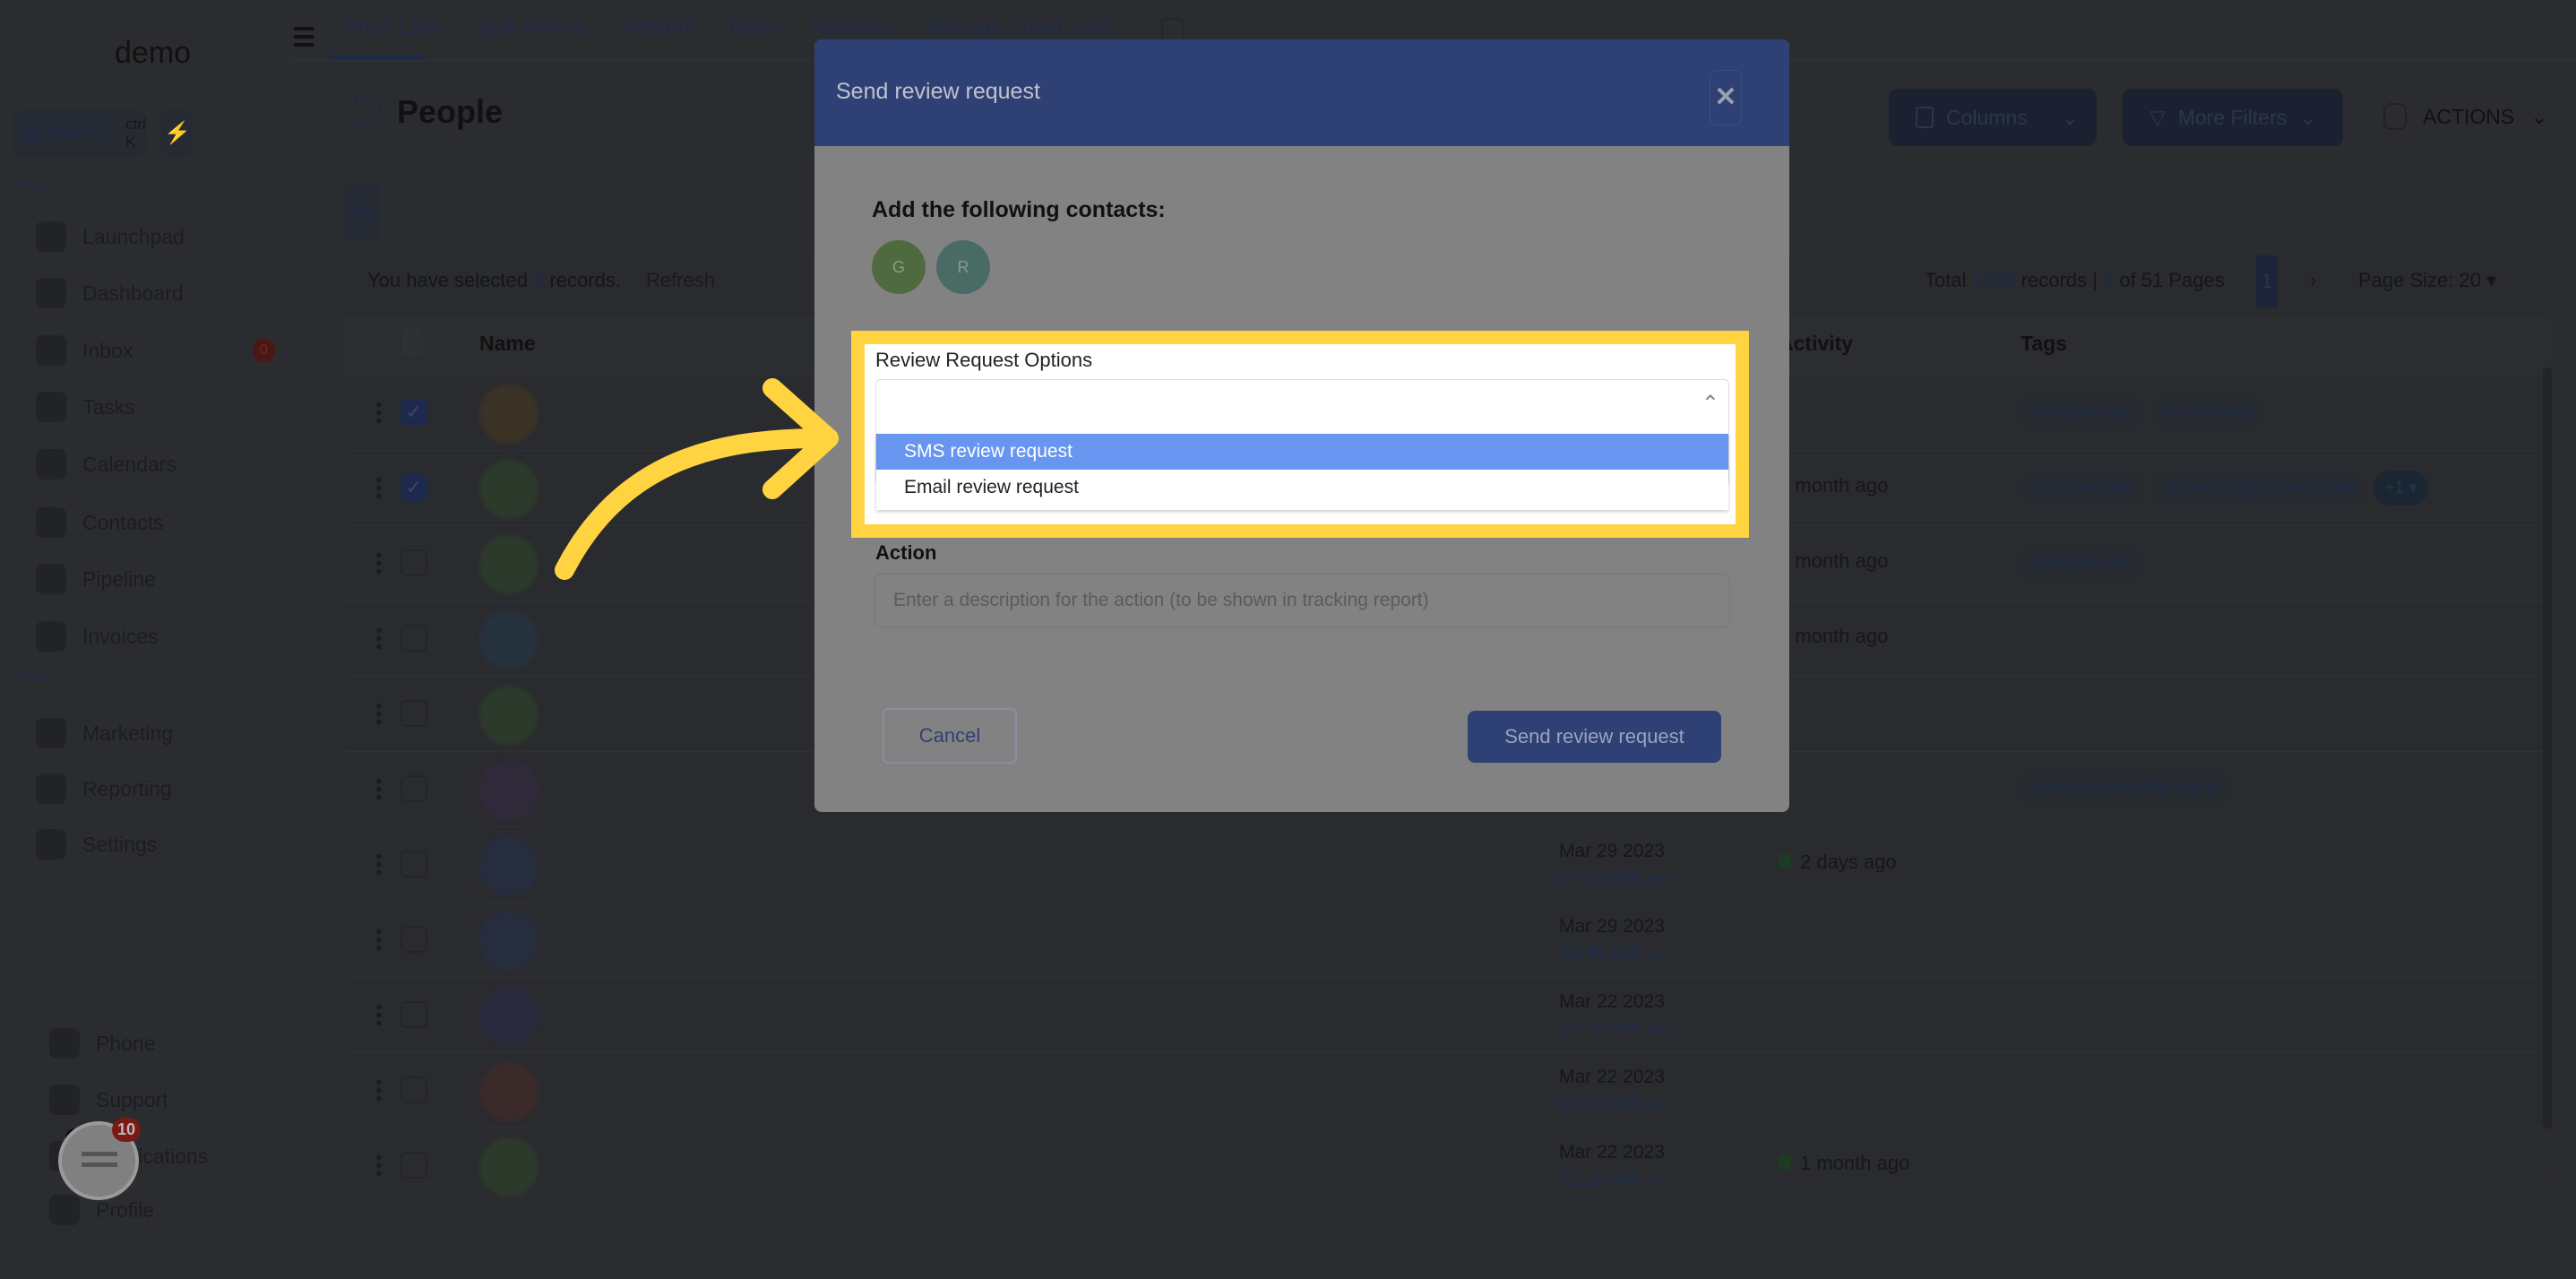 This screenshot has height=1279, width=2576. I want to click on arrow-annotation, so click(697, 479).